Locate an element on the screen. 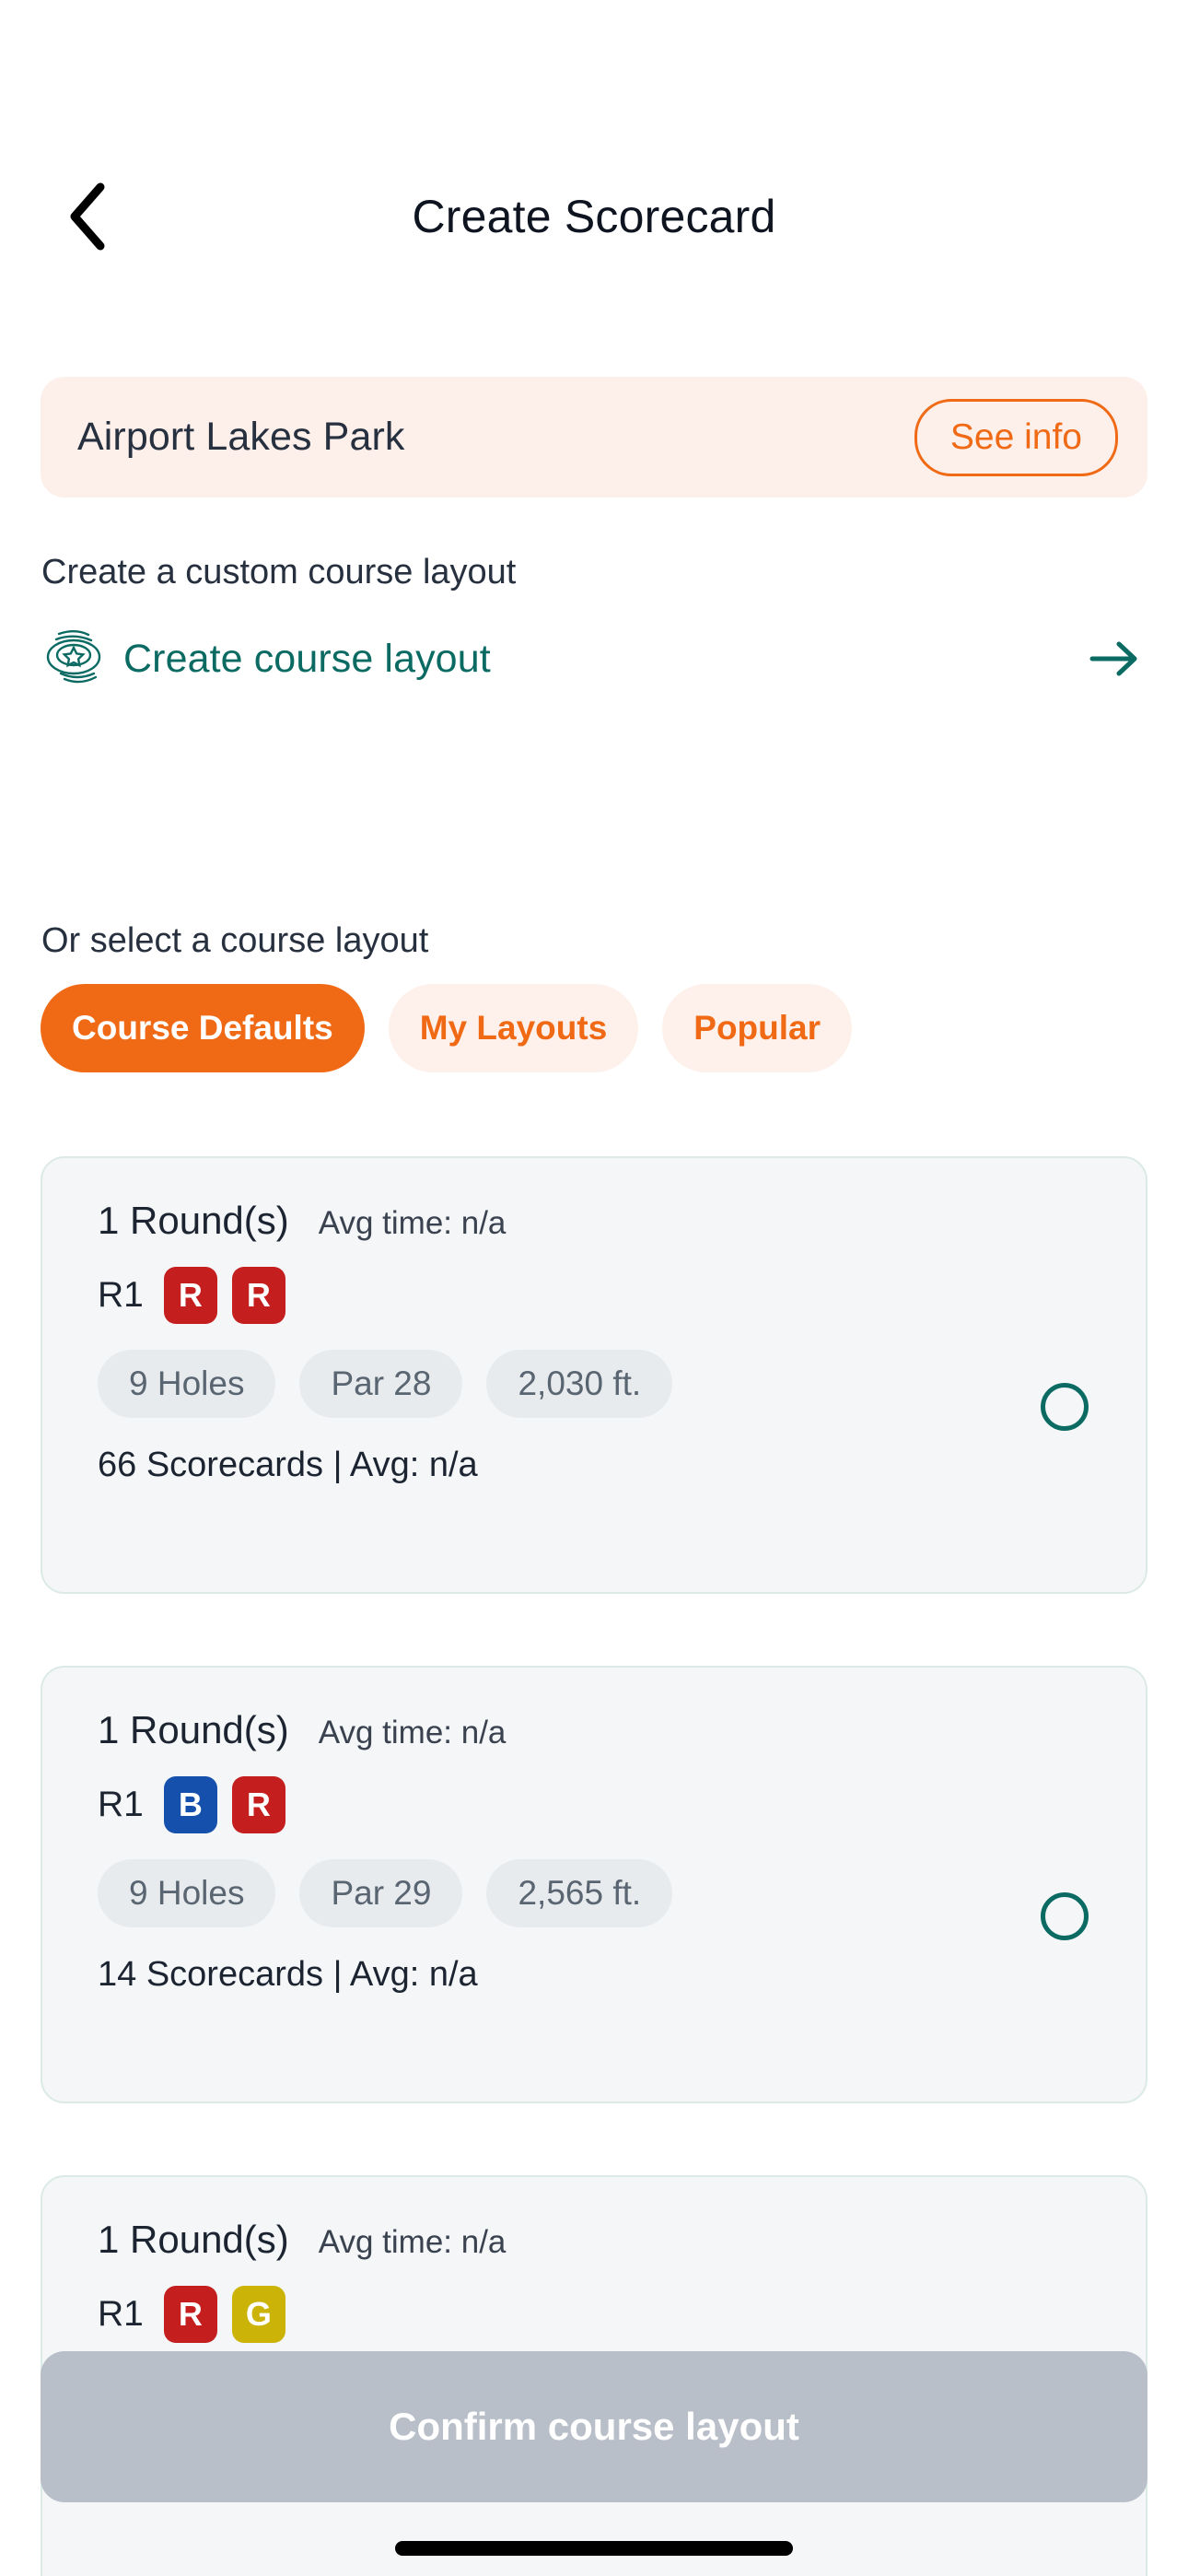 The width and height of the screenshot is (1188, 2576). select-course-layout-label: Or select a course layout is located at coordinates (235, 940).